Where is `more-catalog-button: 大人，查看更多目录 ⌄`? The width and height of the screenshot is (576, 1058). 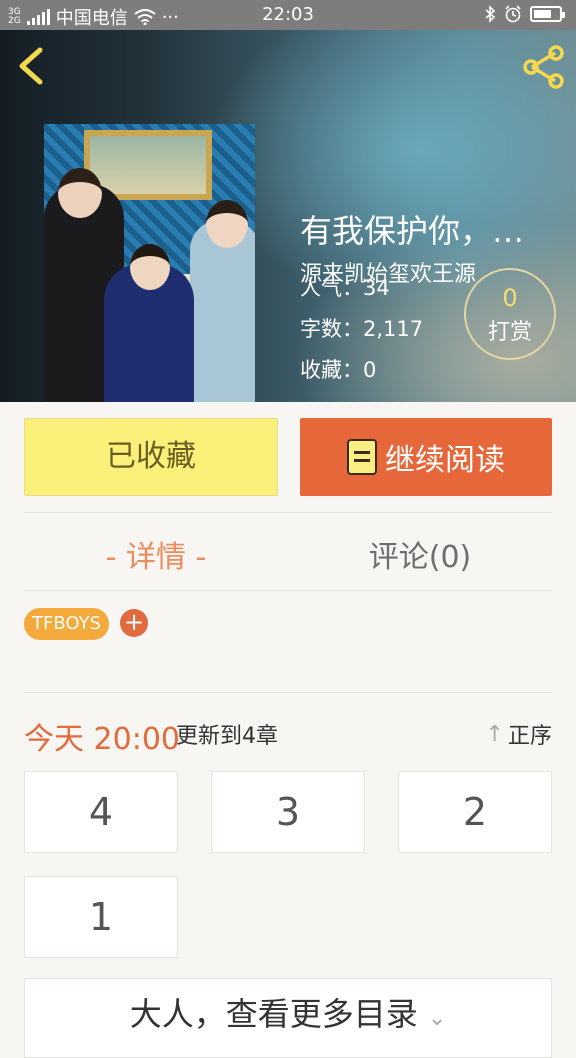 more-catalog-button: 大人，查看更多目录 ⌄ is located at coordinates (288, 1018).